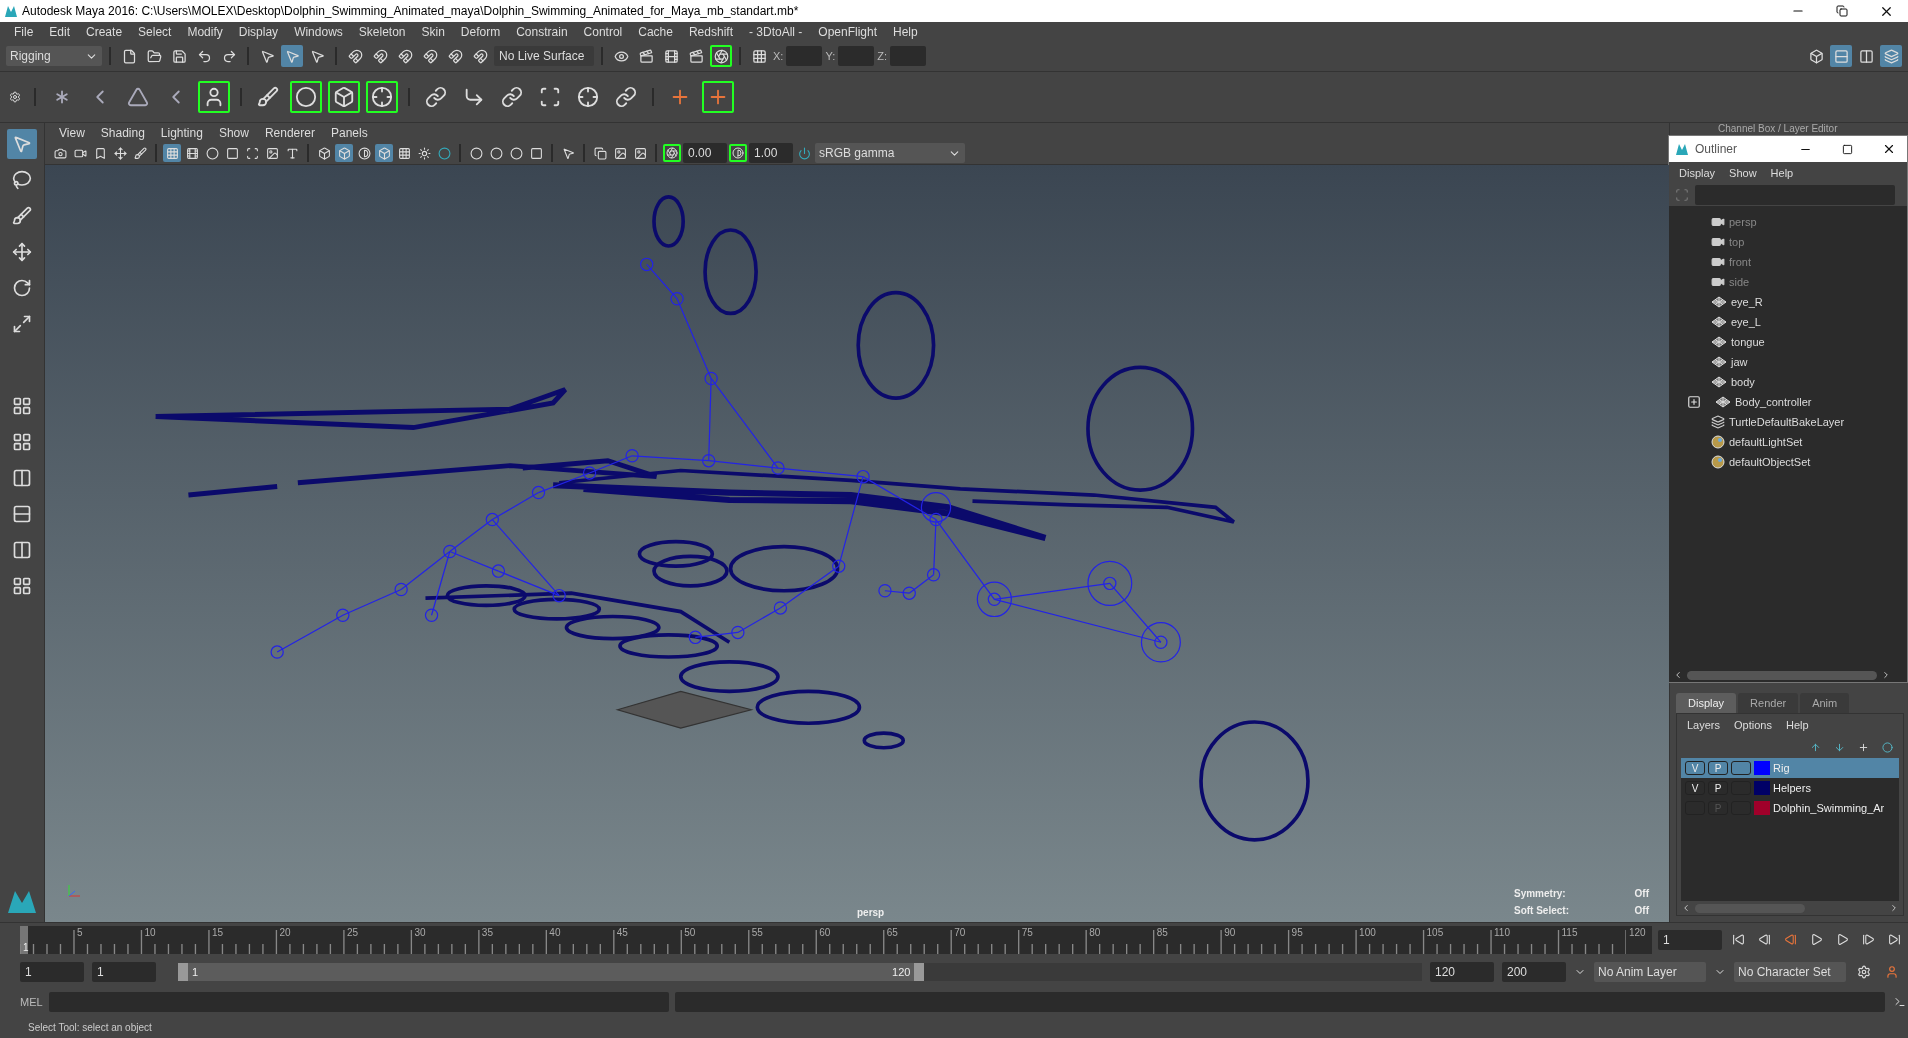 The image size is (1908, 1038). Describe the element at coordinates (1790, 972) in the screenshot. I see `character-set-dropdown: No Character Set` at that location.